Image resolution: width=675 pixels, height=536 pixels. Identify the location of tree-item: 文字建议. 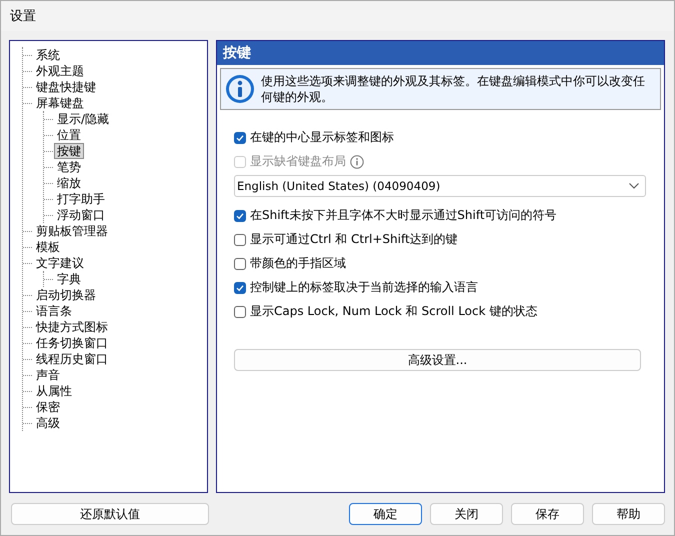
(60, 263).